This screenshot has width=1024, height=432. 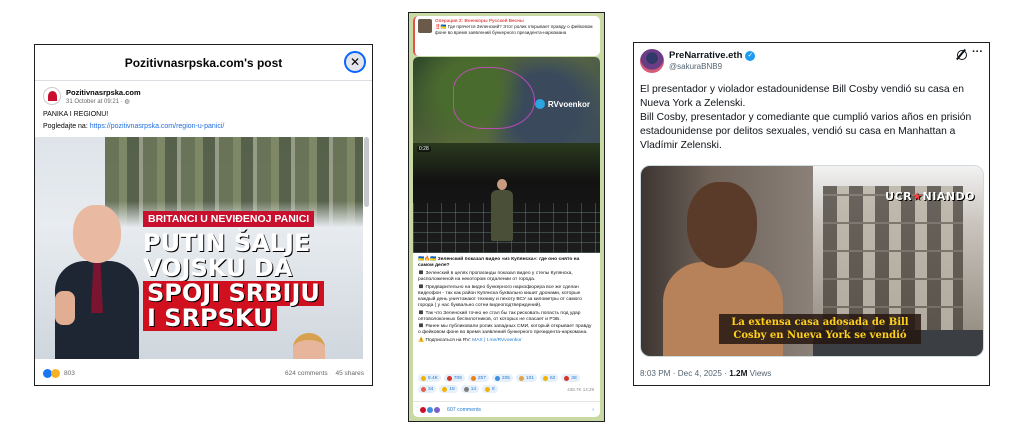 I want to click on reaction-count: 62, so click(x=552, y=378).